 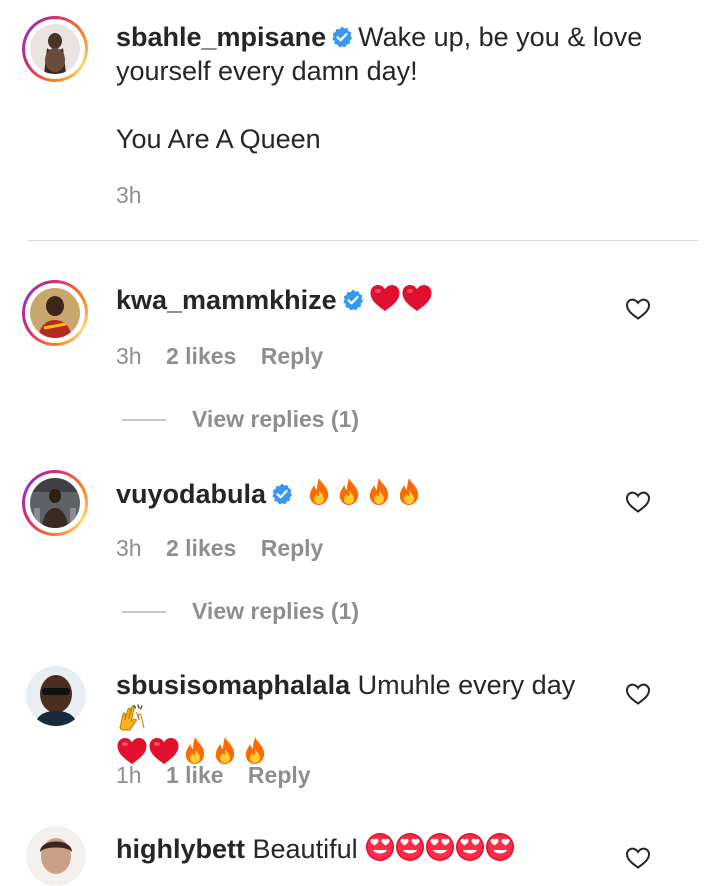 I want to click on comment-text: highlybett Beautiful, so click(x=315, y=849).